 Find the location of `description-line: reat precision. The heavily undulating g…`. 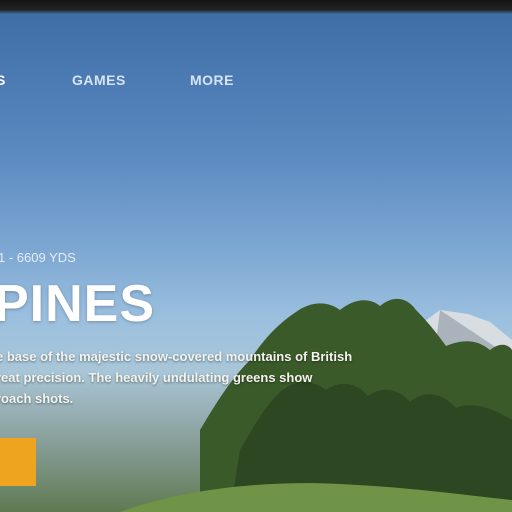

description-line: reat precision. The heavily undulating g… is located at coordinates (156, 377).